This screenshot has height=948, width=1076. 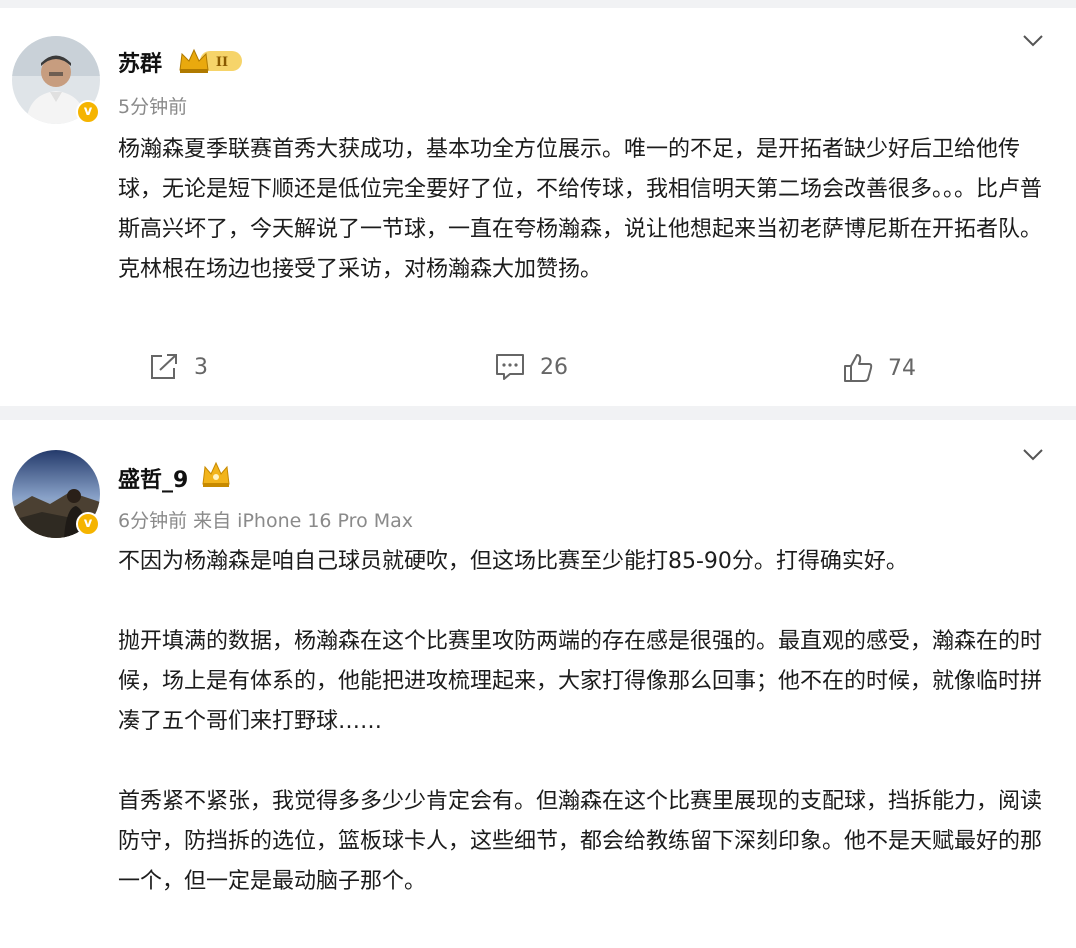 I want to click on author-name: 盛哲_9, so click(x=153, y=478).